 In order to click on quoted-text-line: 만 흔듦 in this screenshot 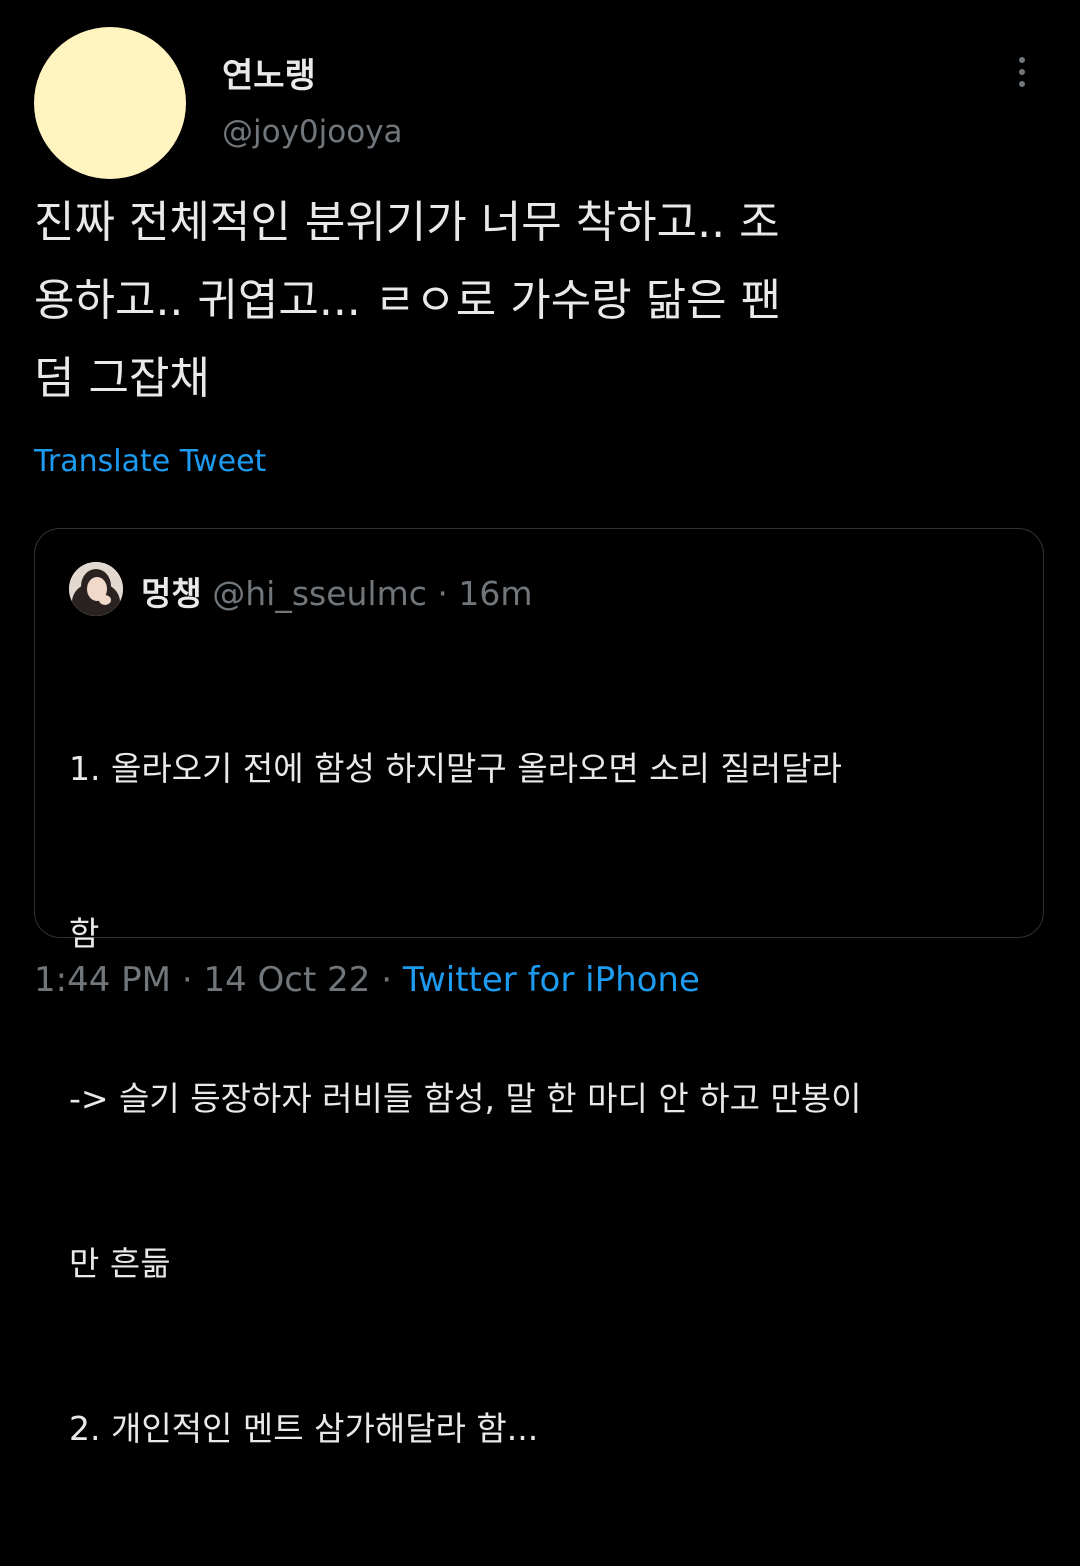, I will do `click(120, 1263)`.